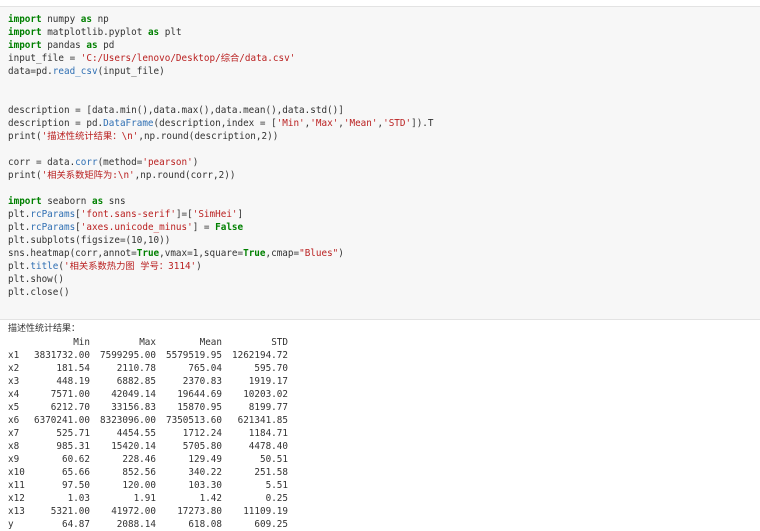 The image size is (760, 531). What do you see at coordinates (73, 433) in the screenshot?
I see `row-value: 525.71` at bounding box center [73, 433].